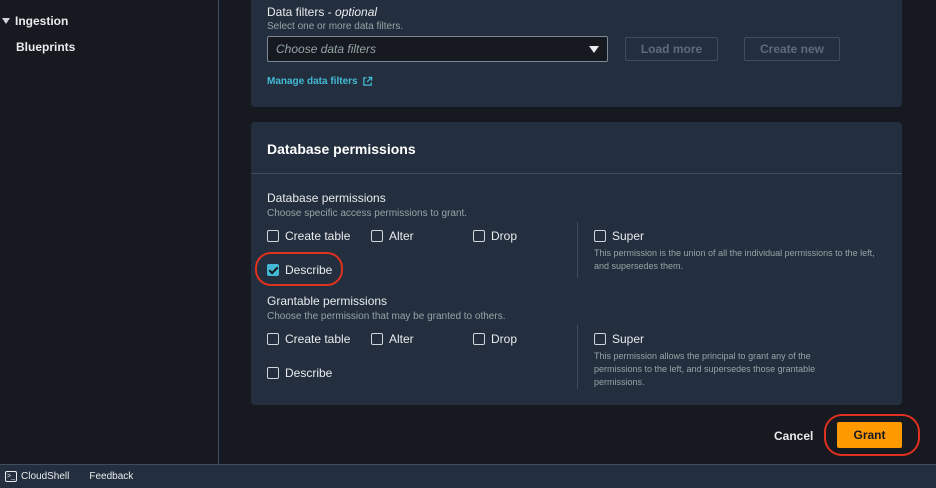 Image resolution: width=936 pixels, height=488 pixels. What do you see at coordinates (45, 47) in the screenshot?
I see `sidebar-item-blueprints: Blueprints` at bounding box center [45, 47].